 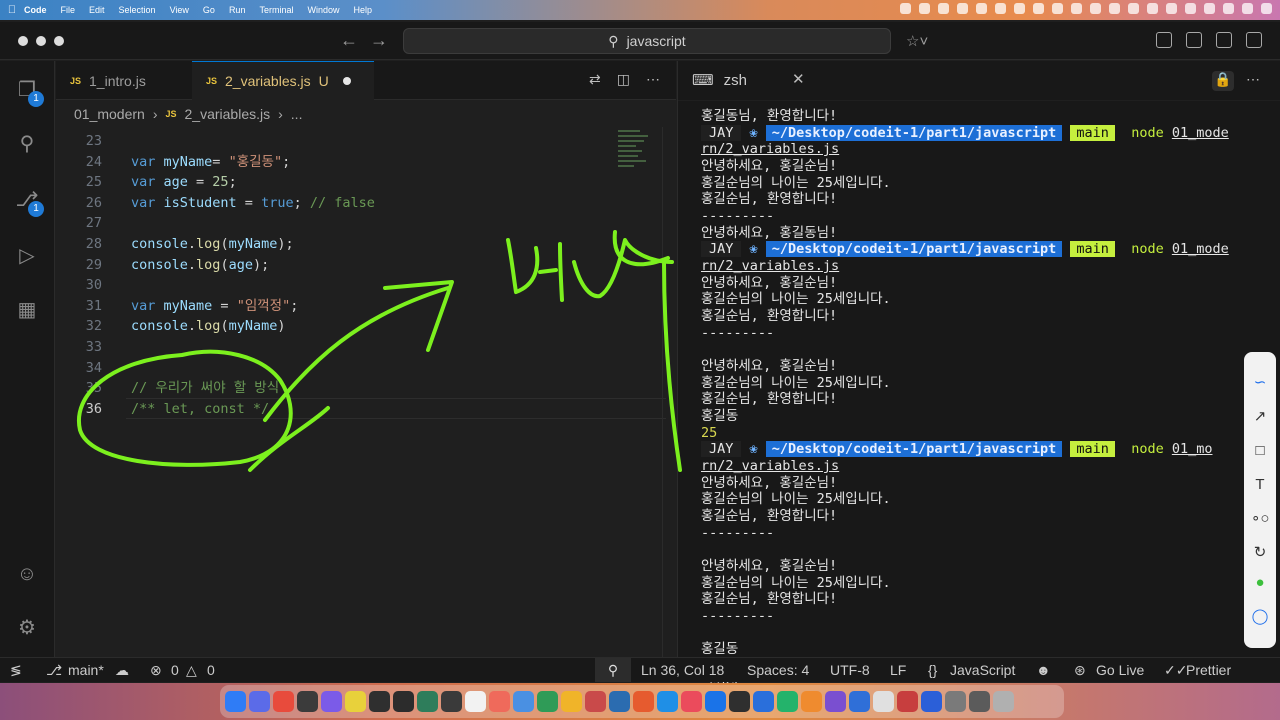 What do you see at coordinates (982, 670) in the screenshot?
I see `language-mode: JavaScript` at bounding box center [982, 670].